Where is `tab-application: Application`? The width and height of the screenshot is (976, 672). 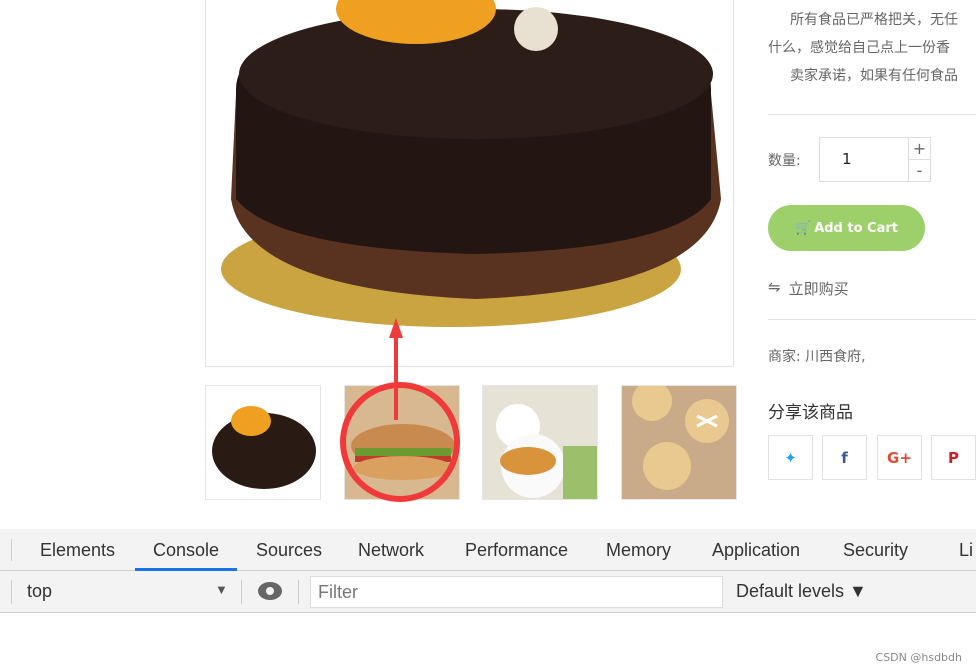 tab-application: Application is located at coordinates (756, 550).